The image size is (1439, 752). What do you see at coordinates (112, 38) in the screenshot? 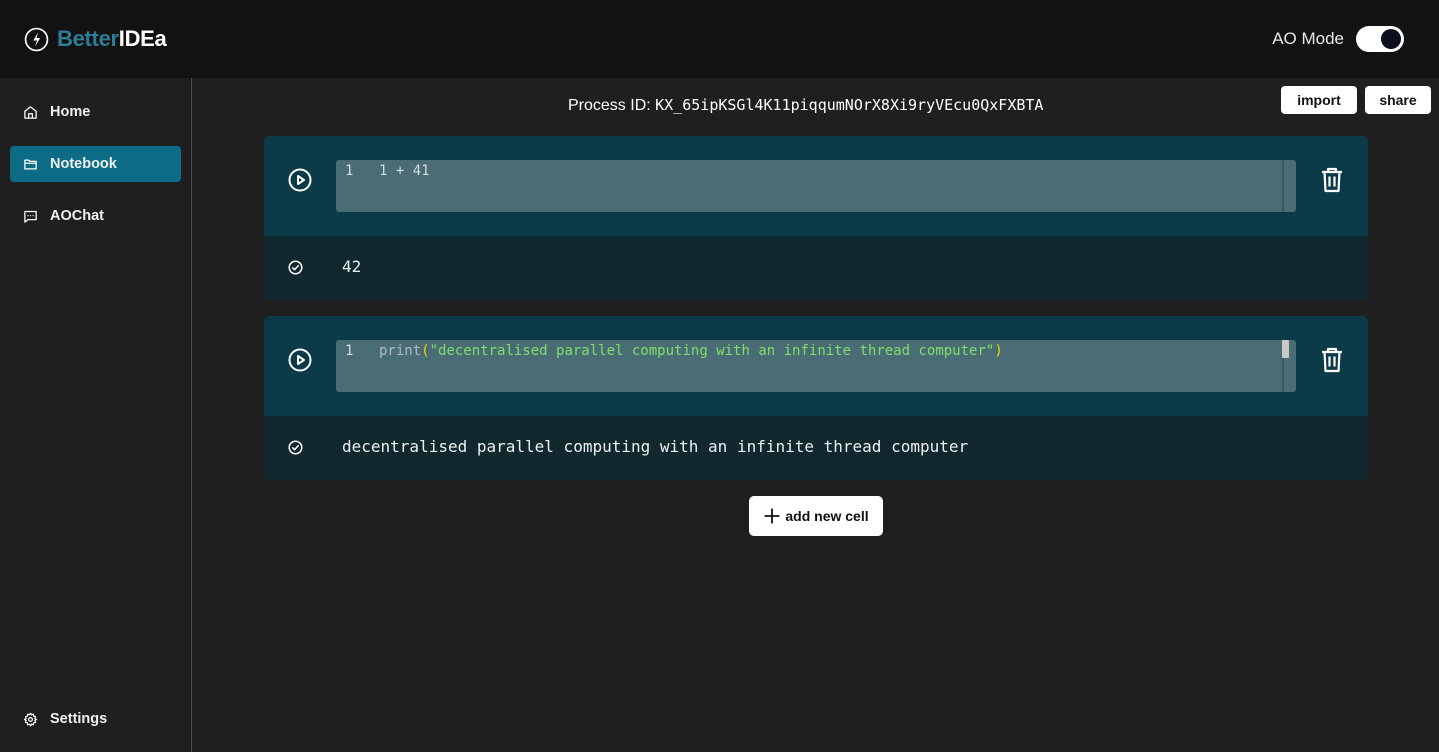
I see `brand-name: BetterIDEa` at bounding box center [112, 38].